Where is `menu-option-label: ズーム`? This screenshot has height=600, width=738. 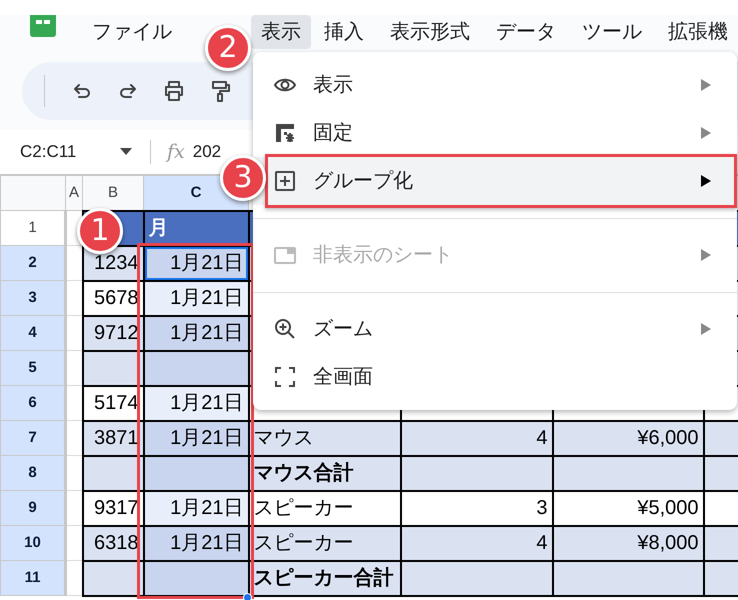
menu-option-label: ズーム is located at coordinates (343, 329).